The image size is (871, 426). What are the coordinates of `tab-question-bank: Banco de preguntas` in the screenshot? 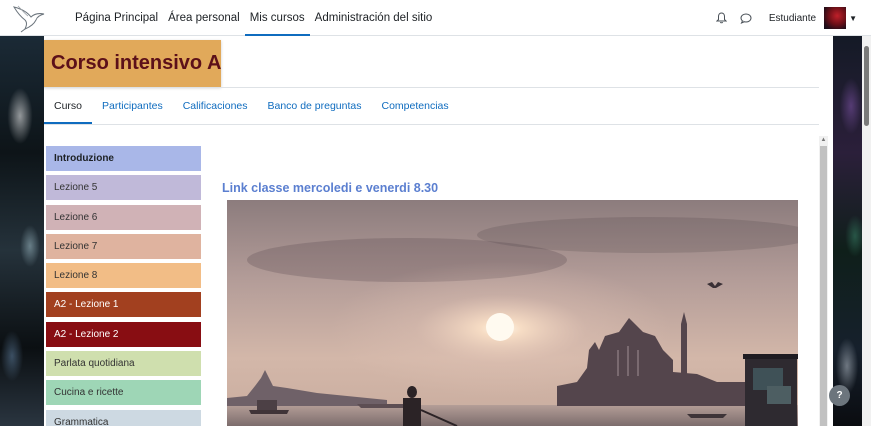 It's located at (315, 106).